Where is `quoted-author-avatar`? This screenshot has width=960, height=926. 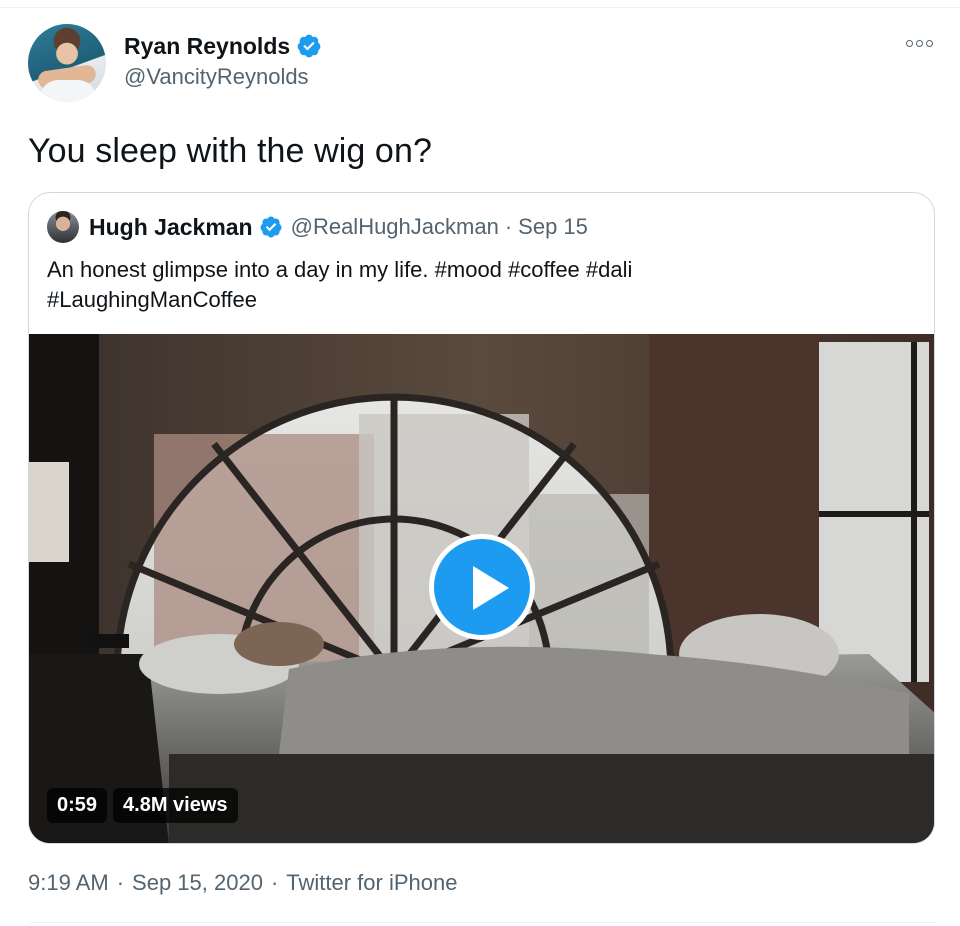
quoted-author-avatar is located at coordinates (63, 227).